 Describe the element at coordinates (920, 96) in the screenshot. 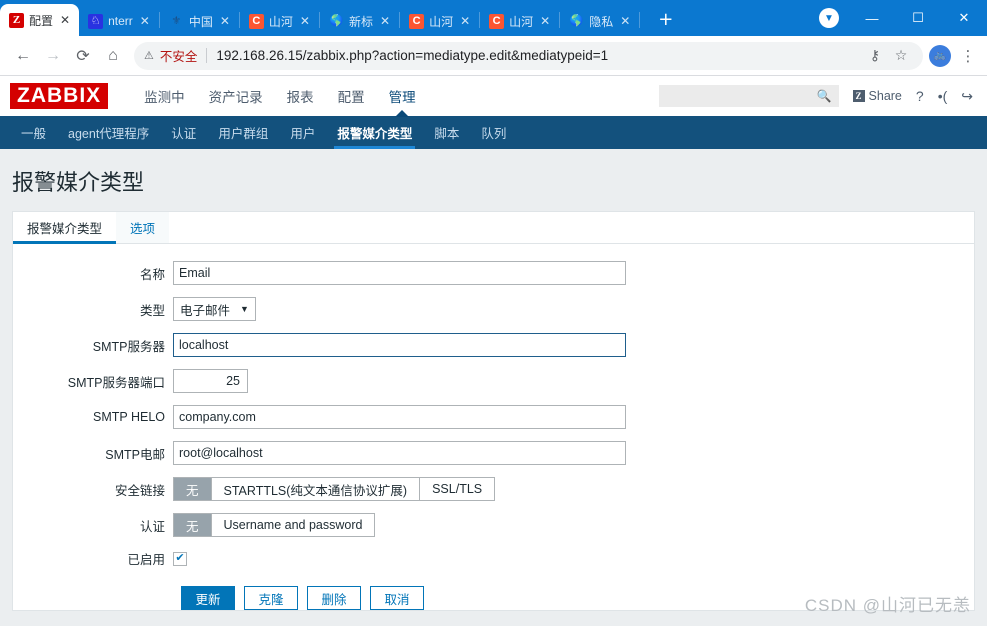

I see `help-icon: ?` at that location.